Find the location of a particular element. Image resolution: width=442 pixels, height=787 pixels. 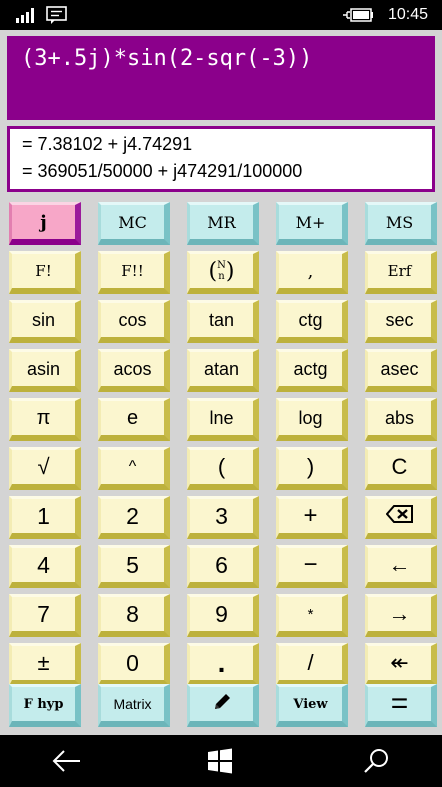

memory-add-button: M+ is located at coordinates (312, 223).